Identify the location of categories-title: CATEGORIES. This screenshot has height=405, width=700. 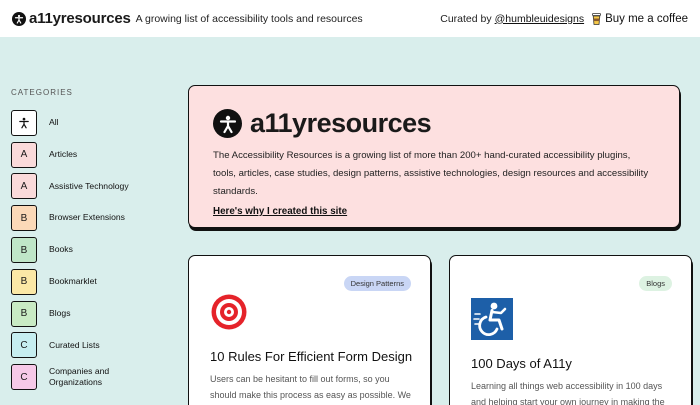
(42, 92).